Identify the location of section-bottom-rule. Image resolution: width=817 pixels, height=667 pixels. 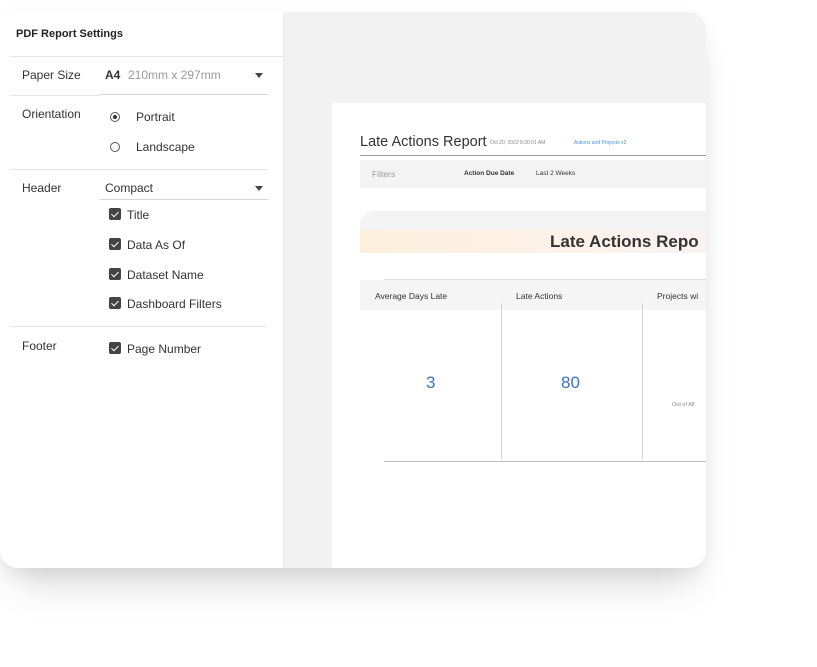
(545, 461).